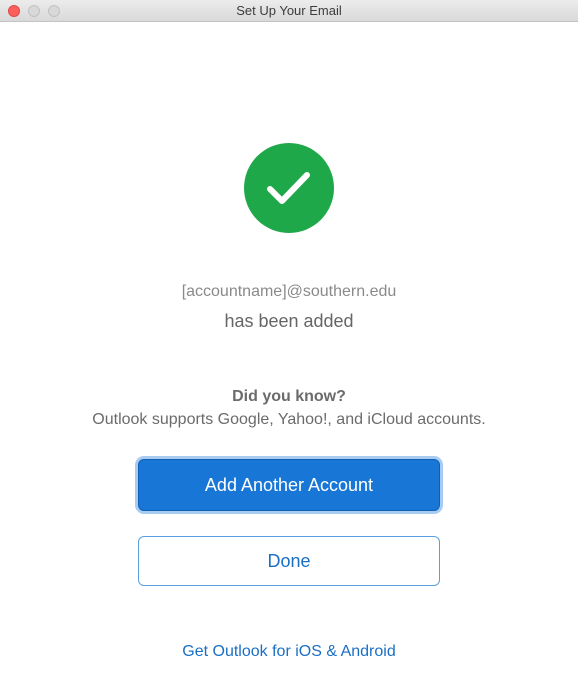  Describe the element at coordinates (289, 188) in the screenshot. I see `success-checkmark-icon` at that location.